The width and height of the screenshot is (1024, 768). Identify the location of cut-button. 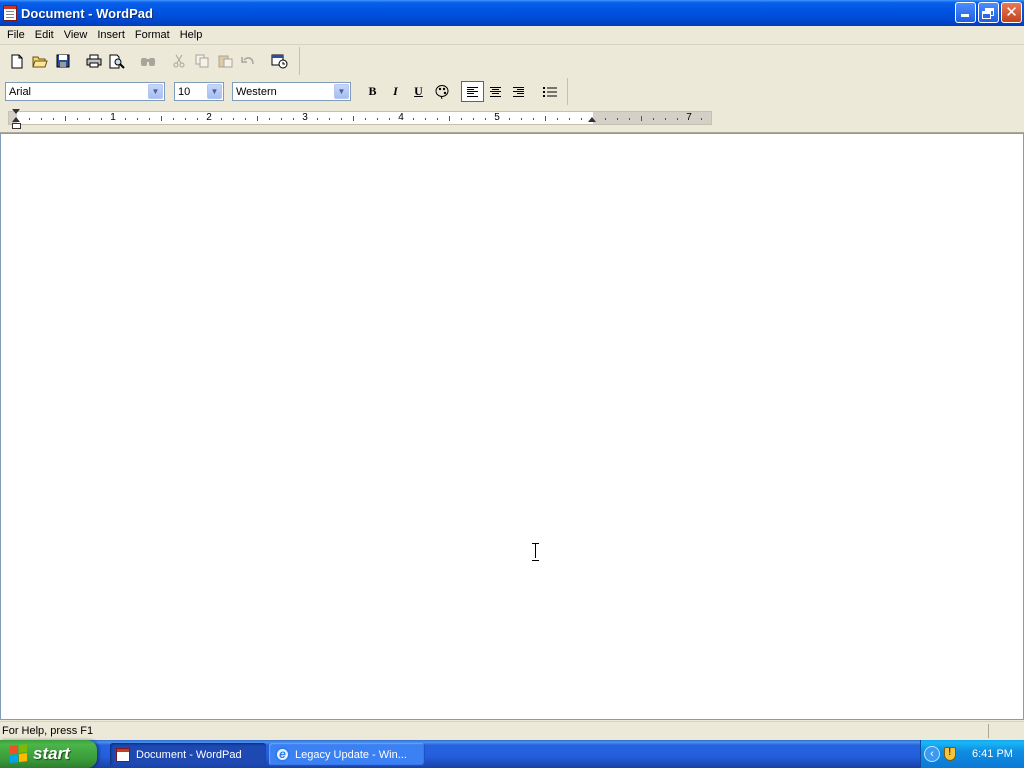
(179, 61).